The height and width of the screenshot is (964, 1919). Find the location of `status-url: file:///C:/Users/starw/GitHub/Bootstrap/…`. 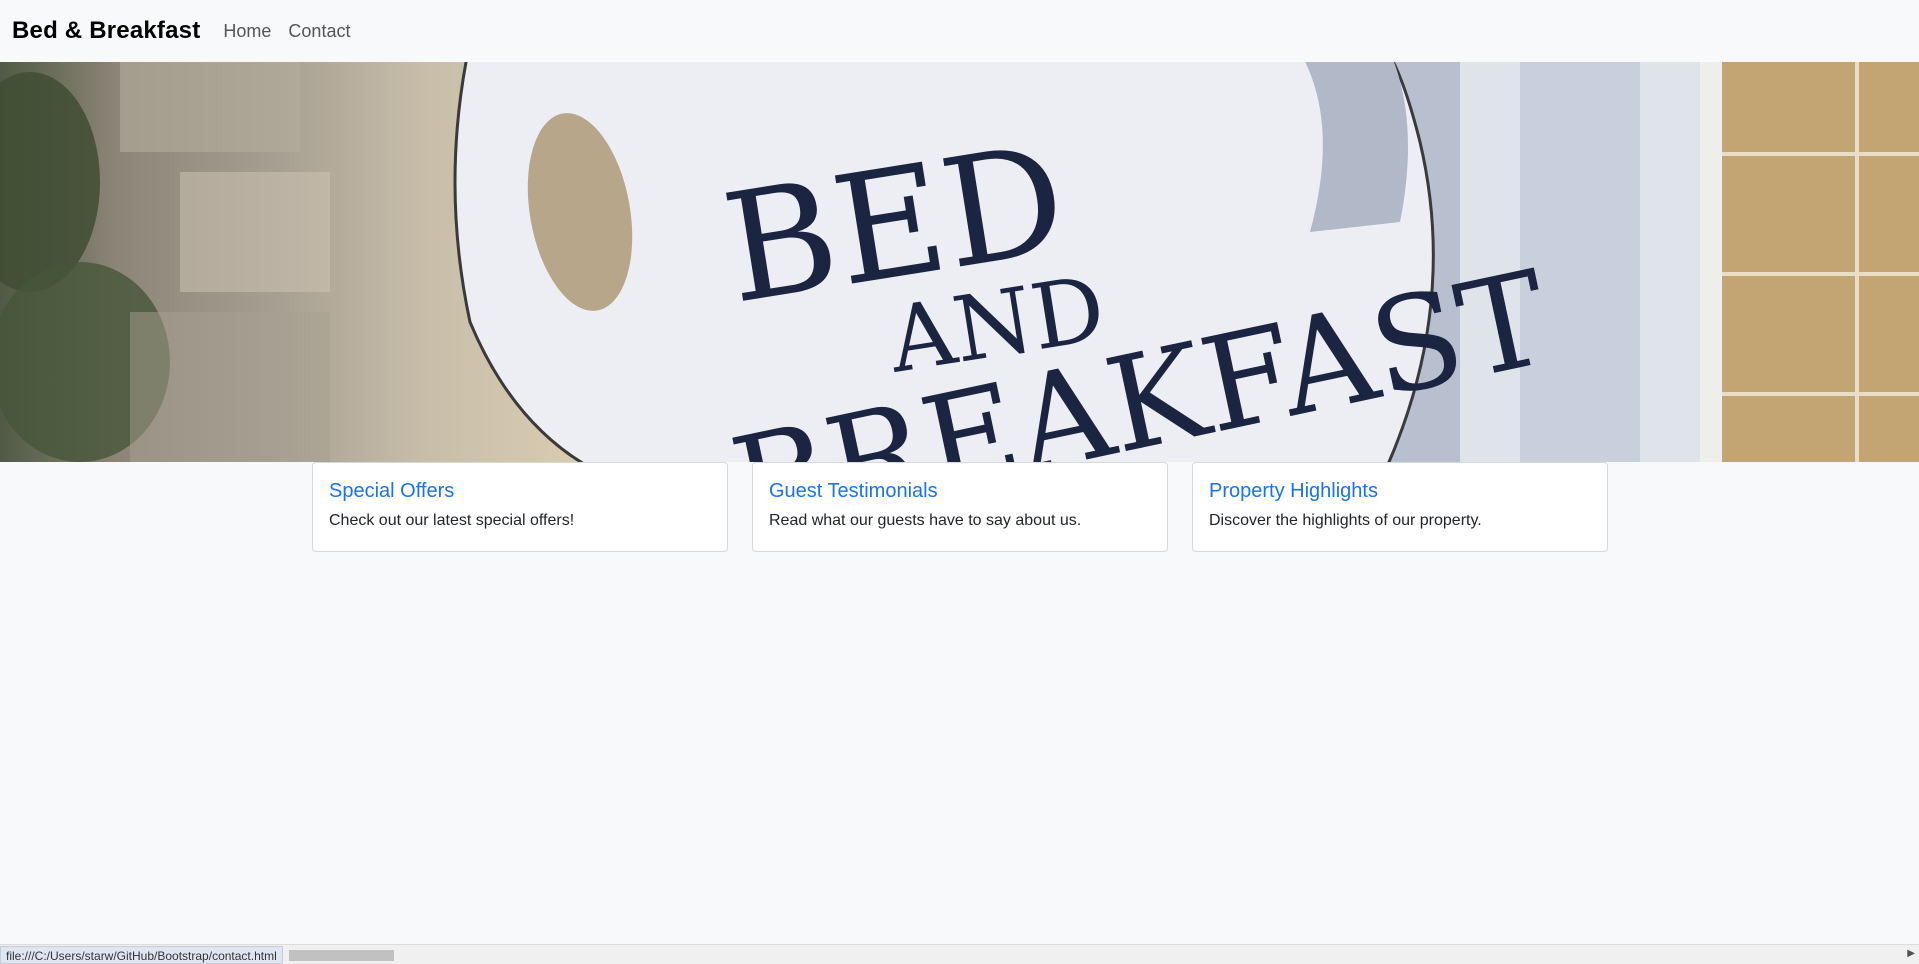

status-url: file:///C:/Users/starw/GitHub/Bootstrap/… is located at coordinates (141, 955).